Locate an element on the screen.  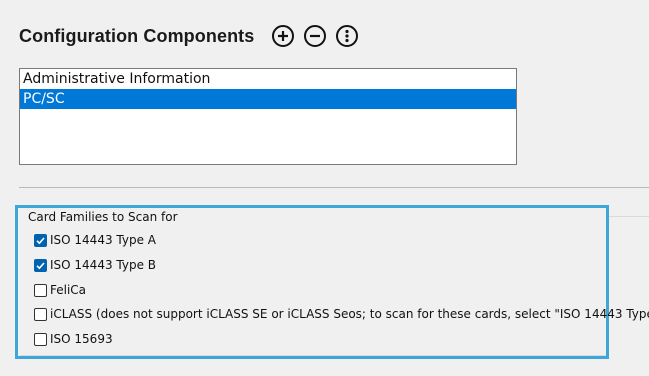
header-toolbar is located at coordinates (315, 36).